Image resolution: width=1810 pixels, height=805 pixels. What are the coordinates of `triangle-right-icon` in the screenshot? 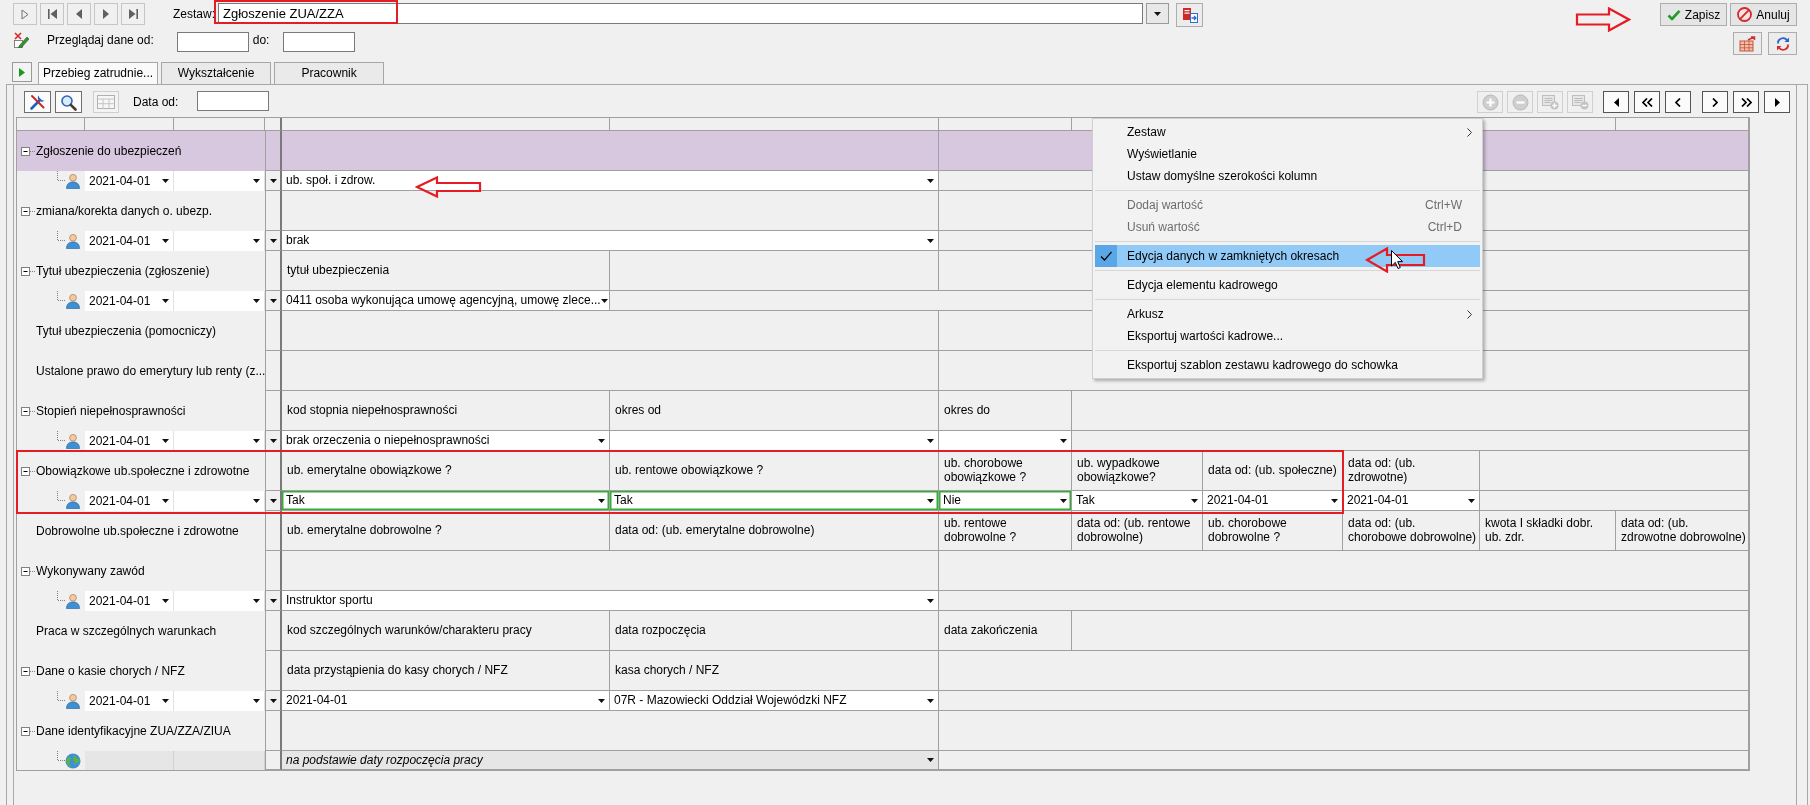 It's located at (1777, 102).